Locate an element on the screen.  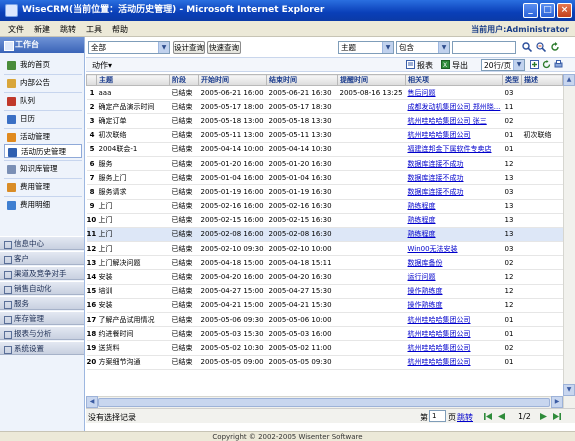
sidebar-item-activity-history: 活动历史管理 is located at coordinates (43, 151).